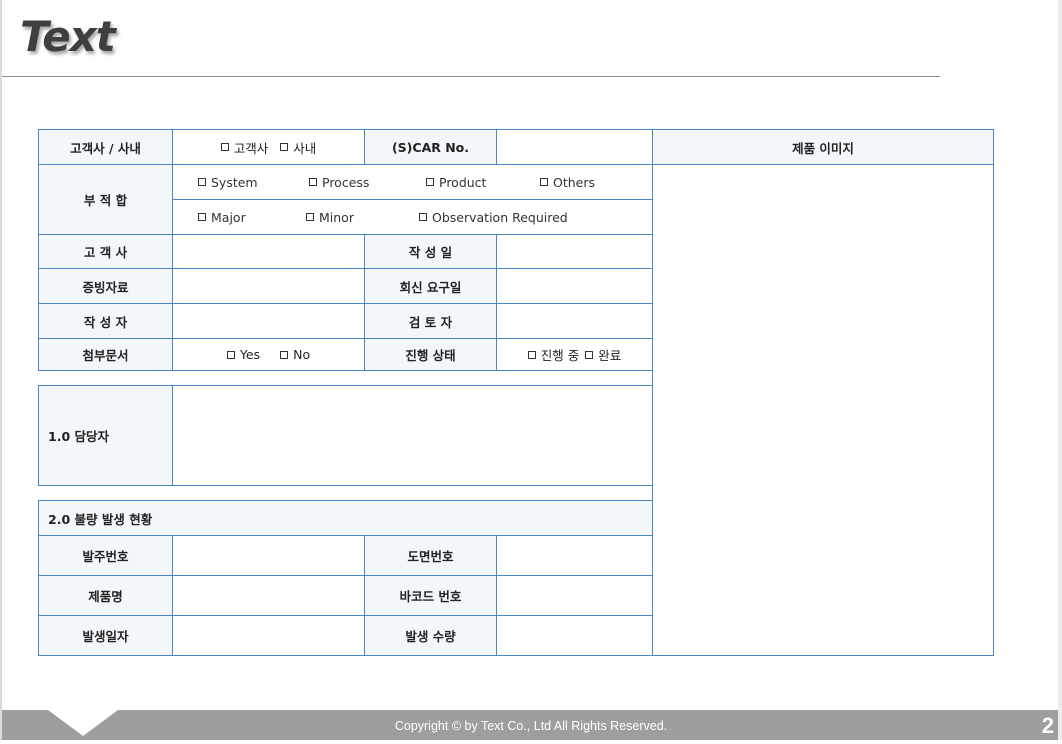 The width and height of the screenshot is (1062, 744). I want to click on progress-status-options: 진행 중 완료, so click(574, 354).